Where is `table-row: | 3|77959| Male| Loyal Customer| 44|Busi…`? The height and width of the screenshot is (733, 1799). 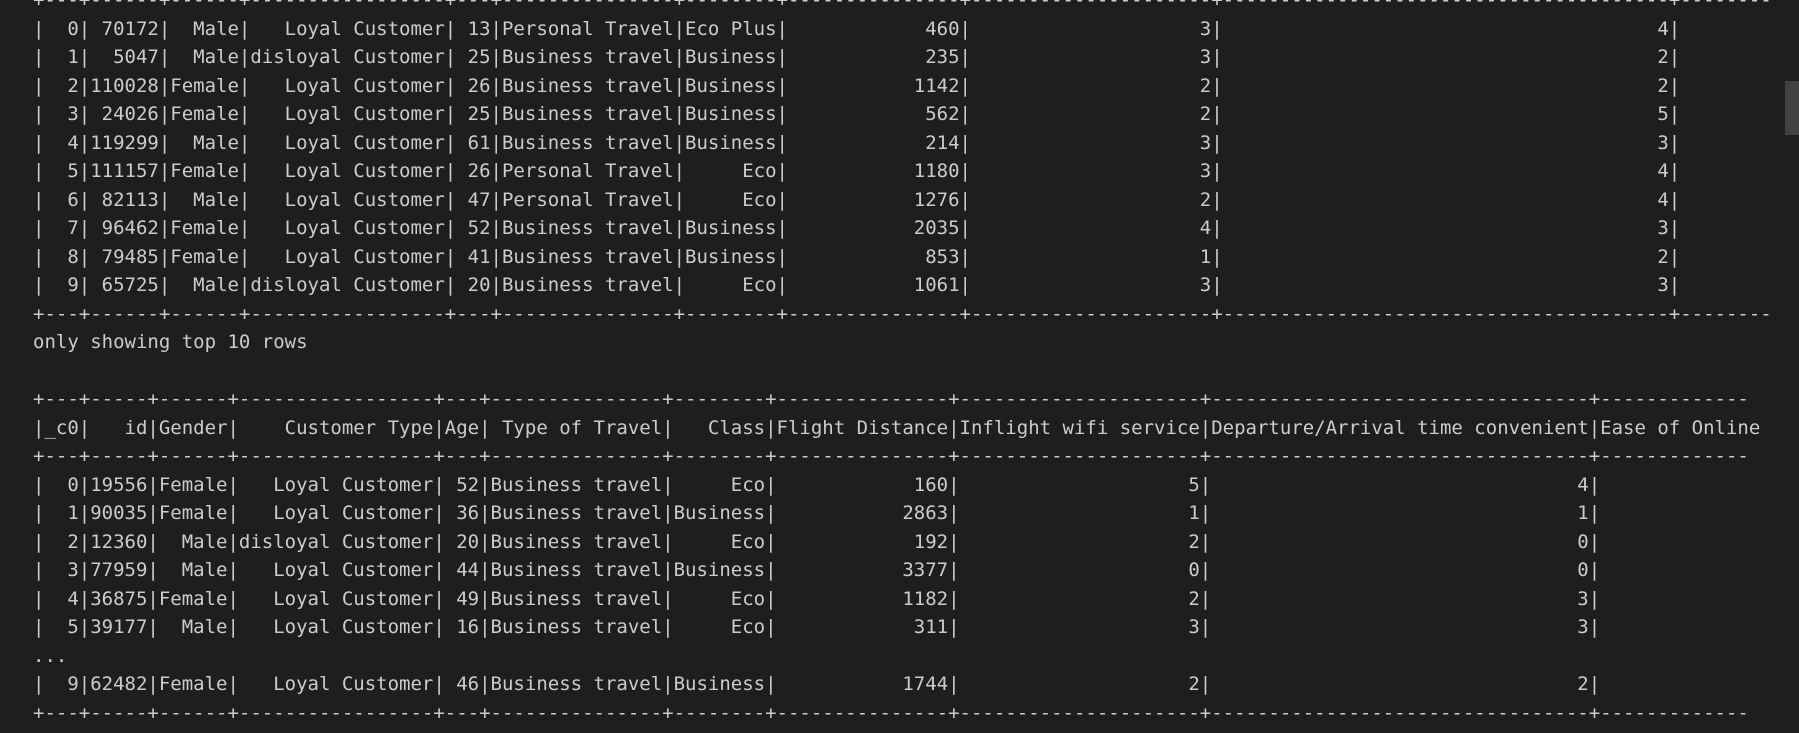 table-row: | 3|77959| Male| Loyal Customer| 44|Busi… is located at coordinates (817, 570).